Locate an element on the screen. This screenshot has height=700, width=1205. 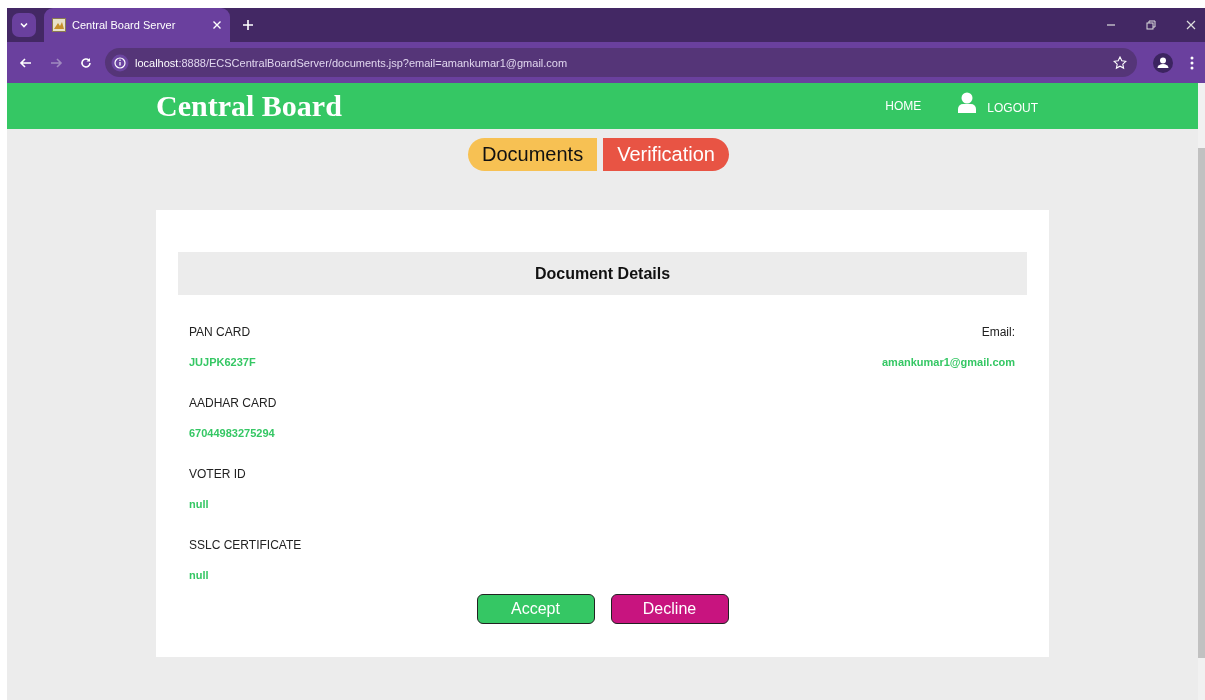
accept-button: Accept is located at coordinates (535, 609).